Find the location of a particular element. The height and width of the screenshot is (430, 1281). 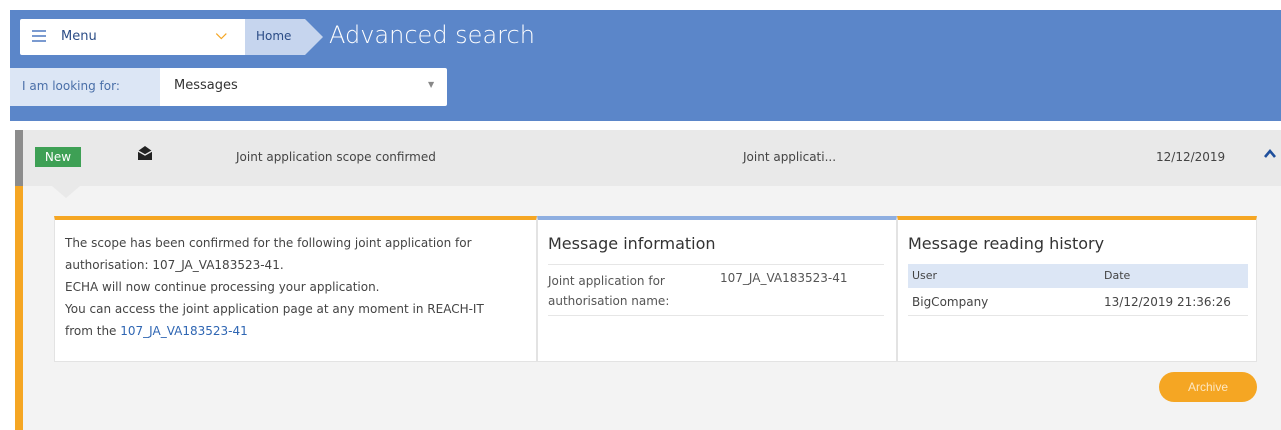

breadcrumb-home: Home is located at coordinates (275, 37).